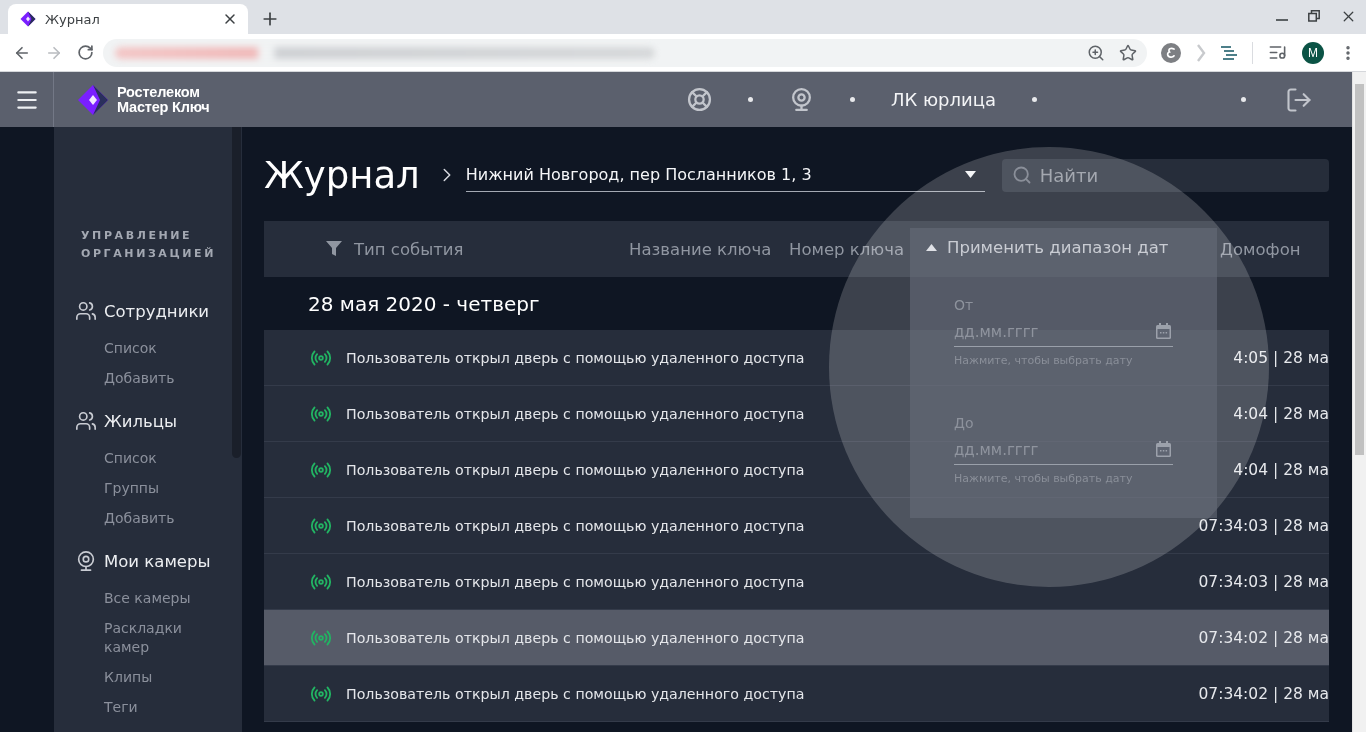 This screenshot has height=732, width=1366. I want to click on sidebar-section-title: Мои камеры, so click(157, 561).